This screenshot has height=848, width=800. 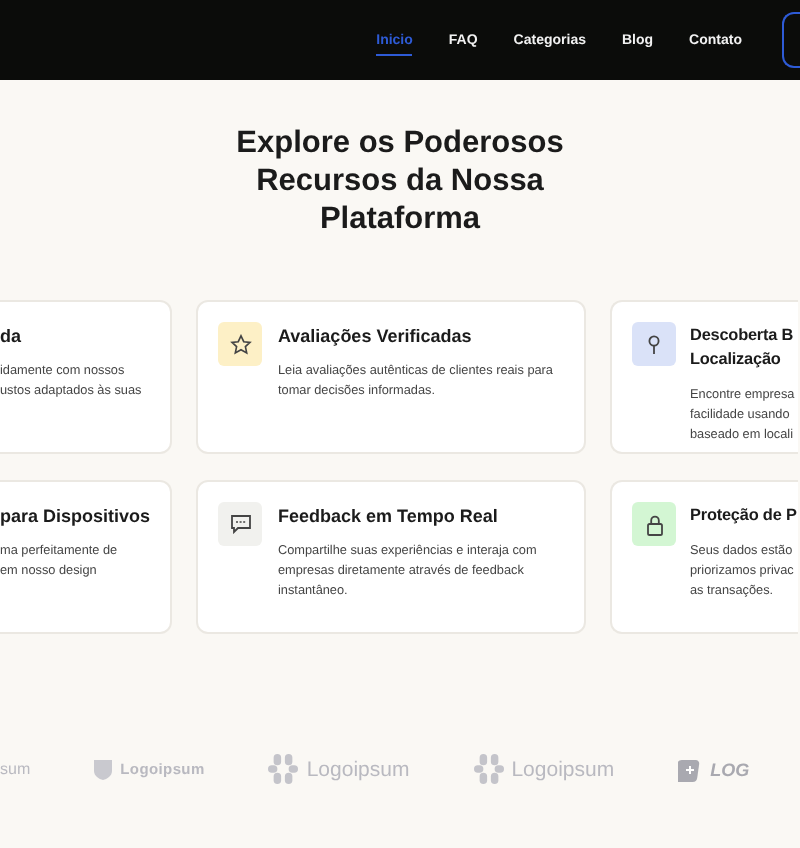 What do you see at coordinates (240, 344) in the screenshot?
I see `star-icon` at bounding box center [240, 344].